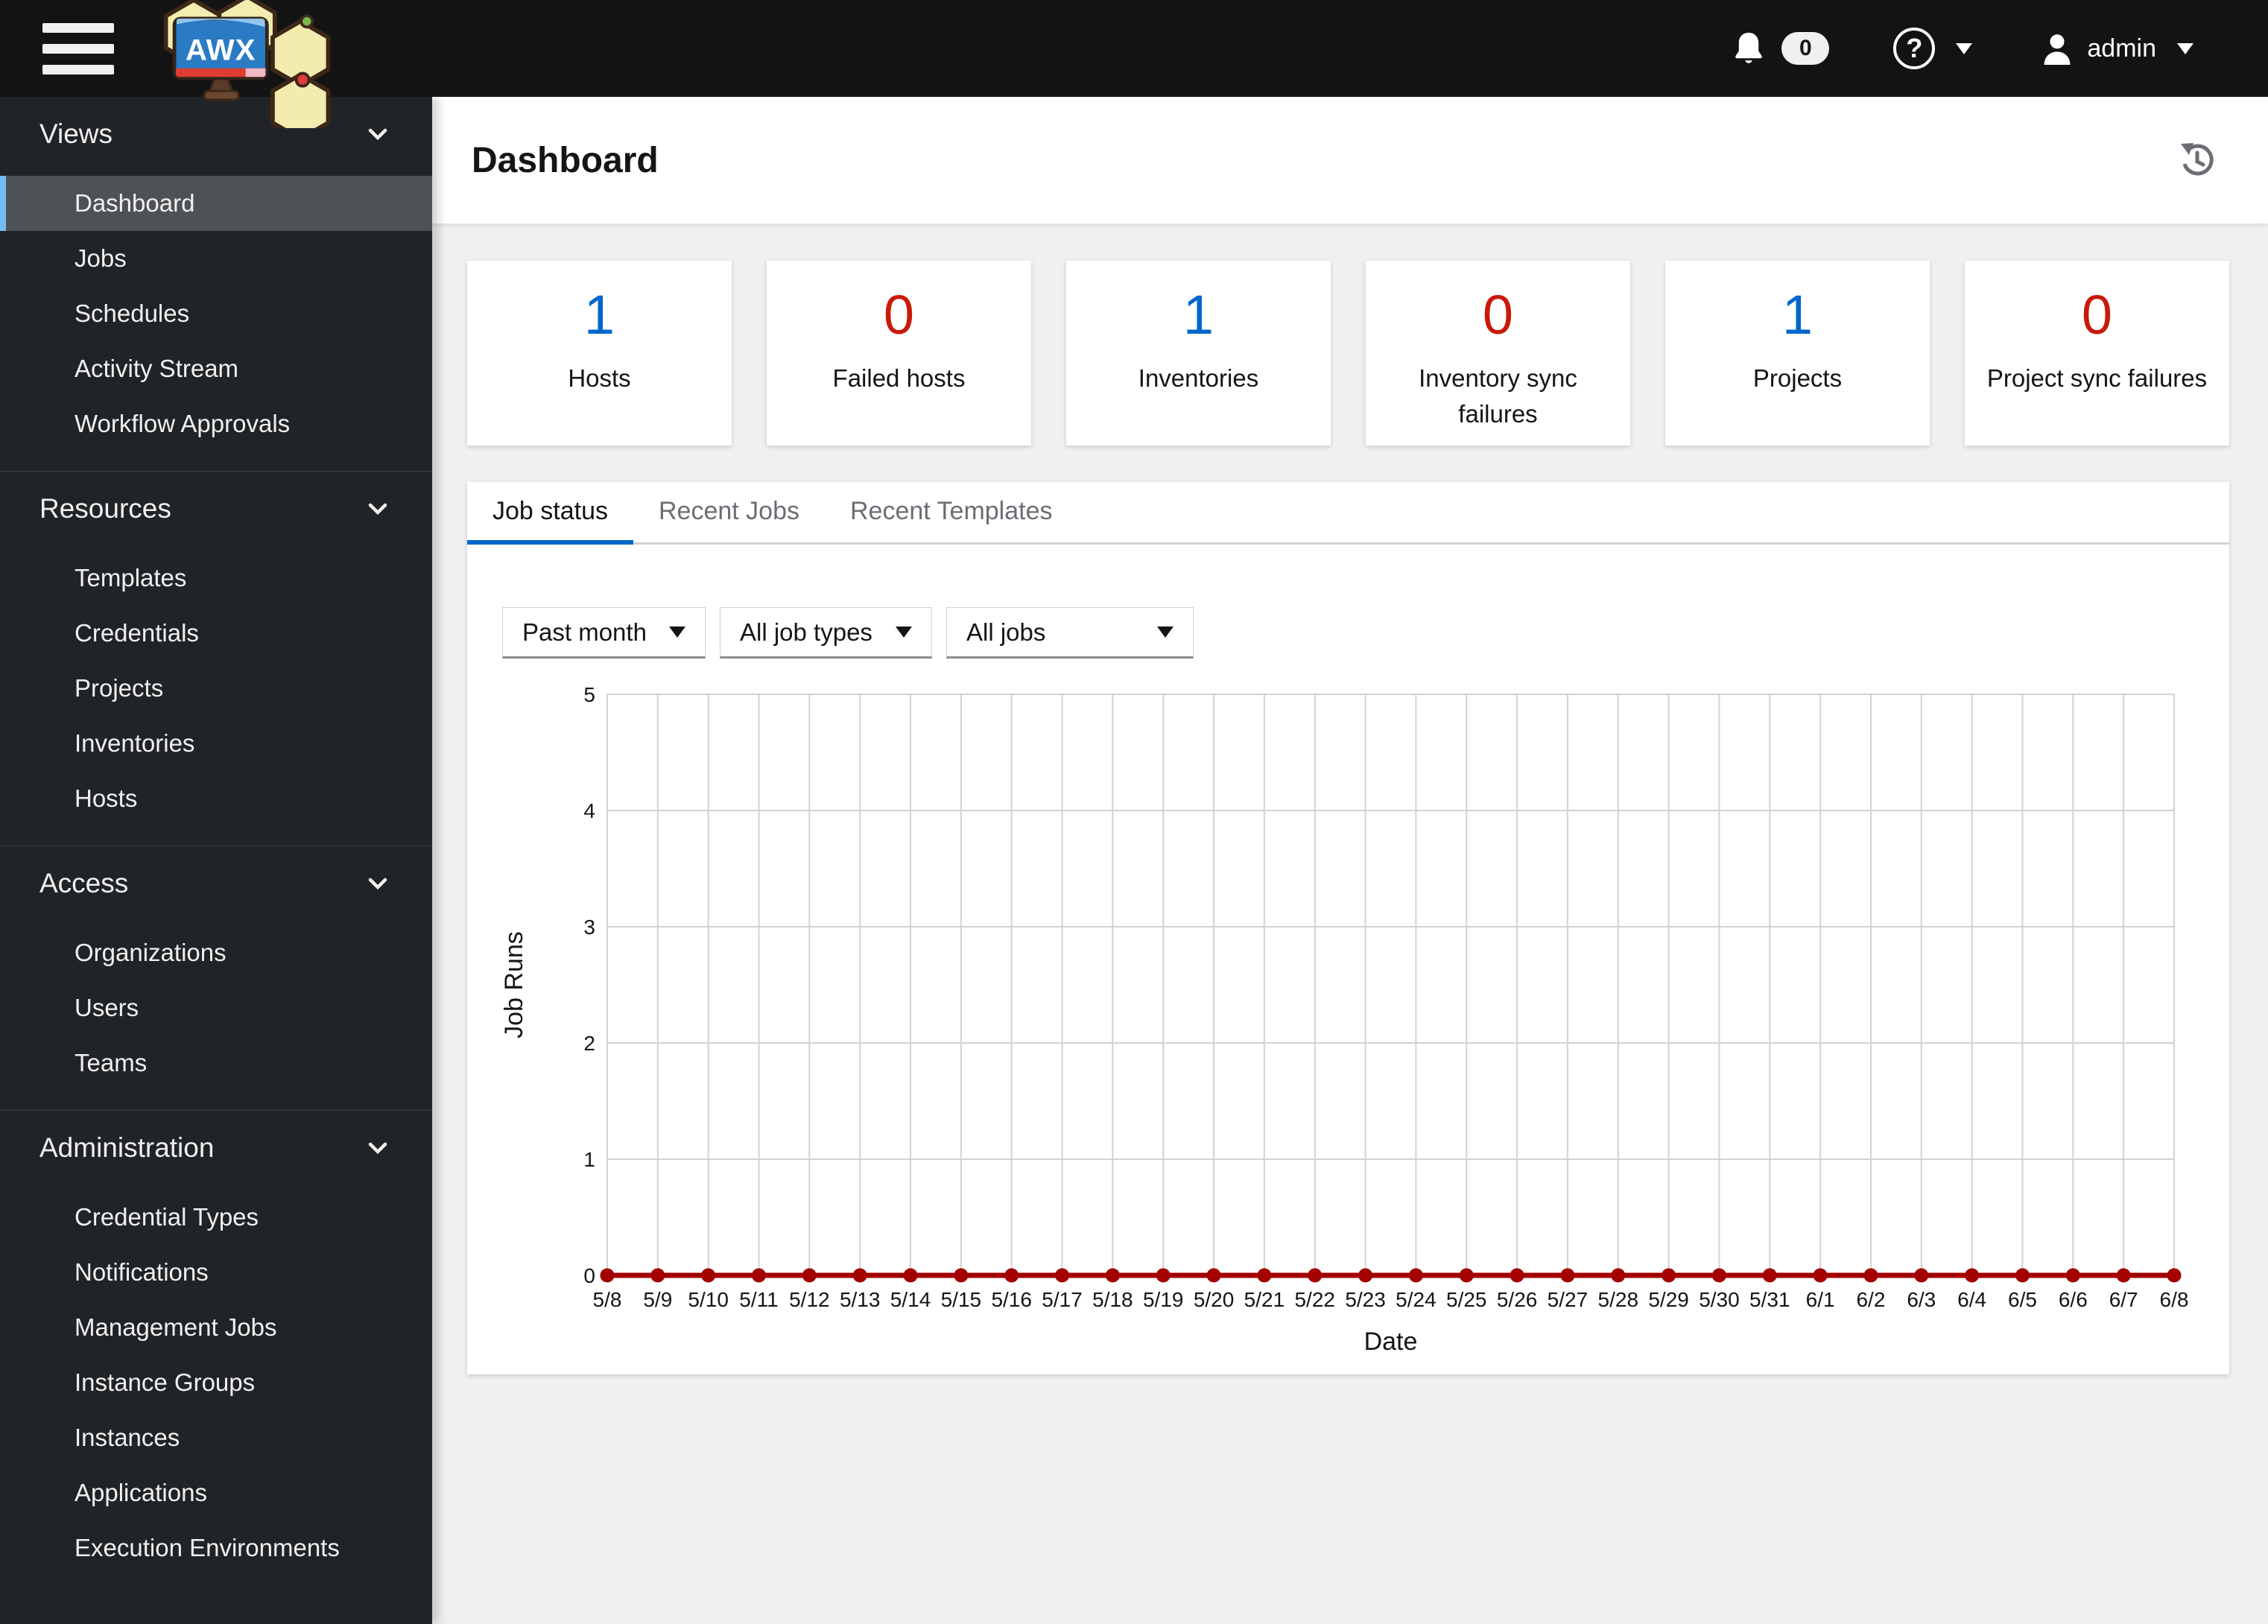 The height and width of the screenshot is (1624, 2268). Describe the element at coordinates (216, 1272) in the screenshot. I see `sidebar-item-notifications: Notifications` at that location.